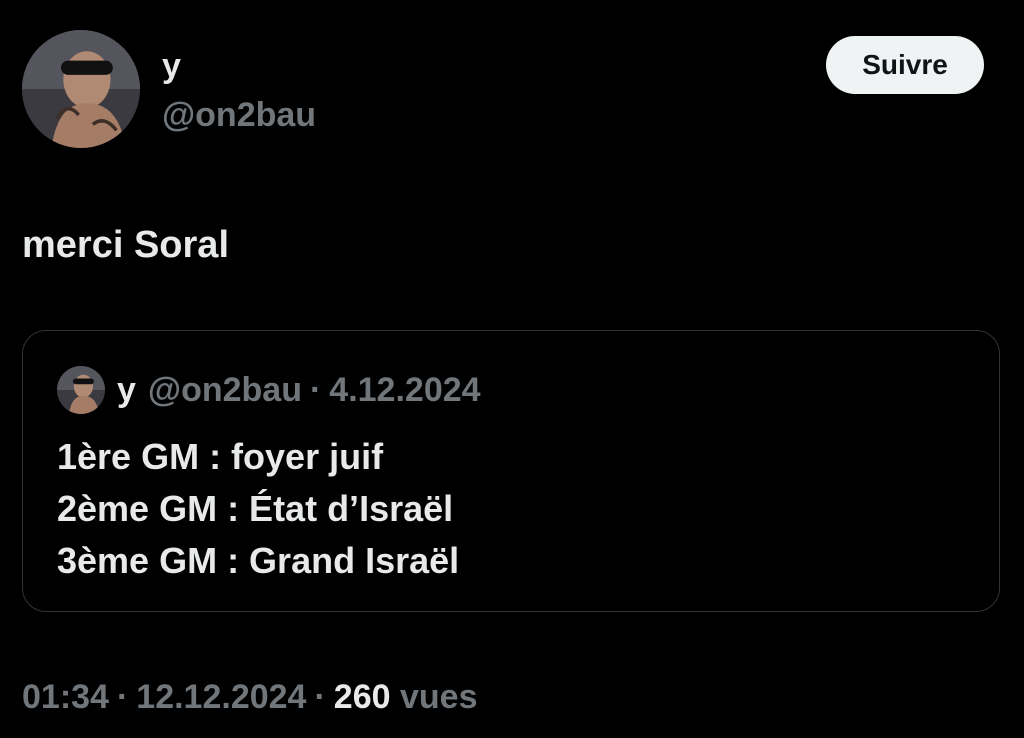 This screenshot has height=738, width=1024. I want to click on quoted-tweet-line: 2ème GM : État d’Israël, so click(255, 508).